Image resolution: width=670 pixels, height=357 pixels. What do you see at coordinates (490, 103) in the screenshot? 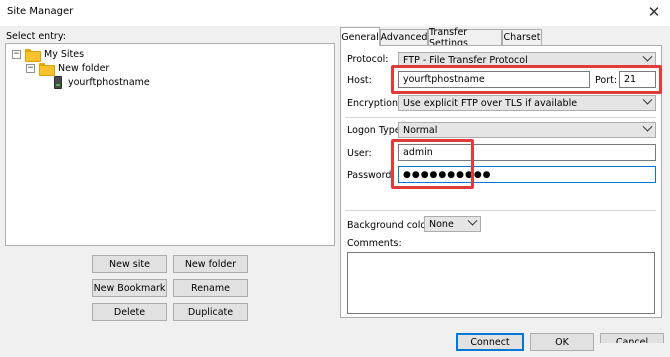
I see `encryption-value: Use explicit FTP over TLS if available` at bounding box center [490, 103].